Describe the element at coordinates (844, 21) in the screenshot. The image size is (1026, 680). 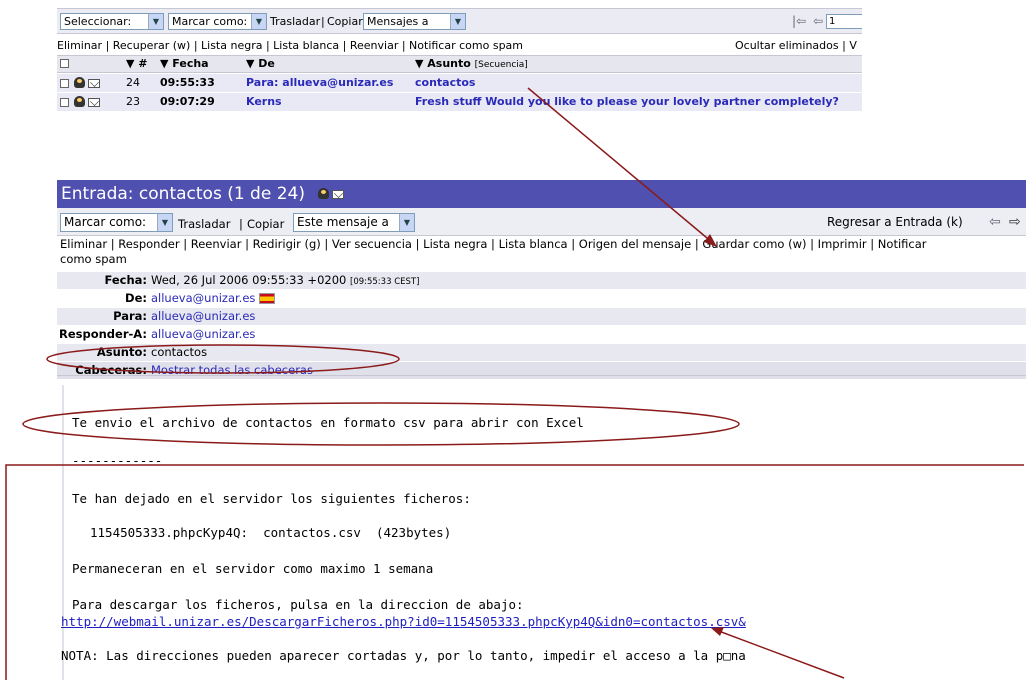
I see `page-number-input: 1` at that location.